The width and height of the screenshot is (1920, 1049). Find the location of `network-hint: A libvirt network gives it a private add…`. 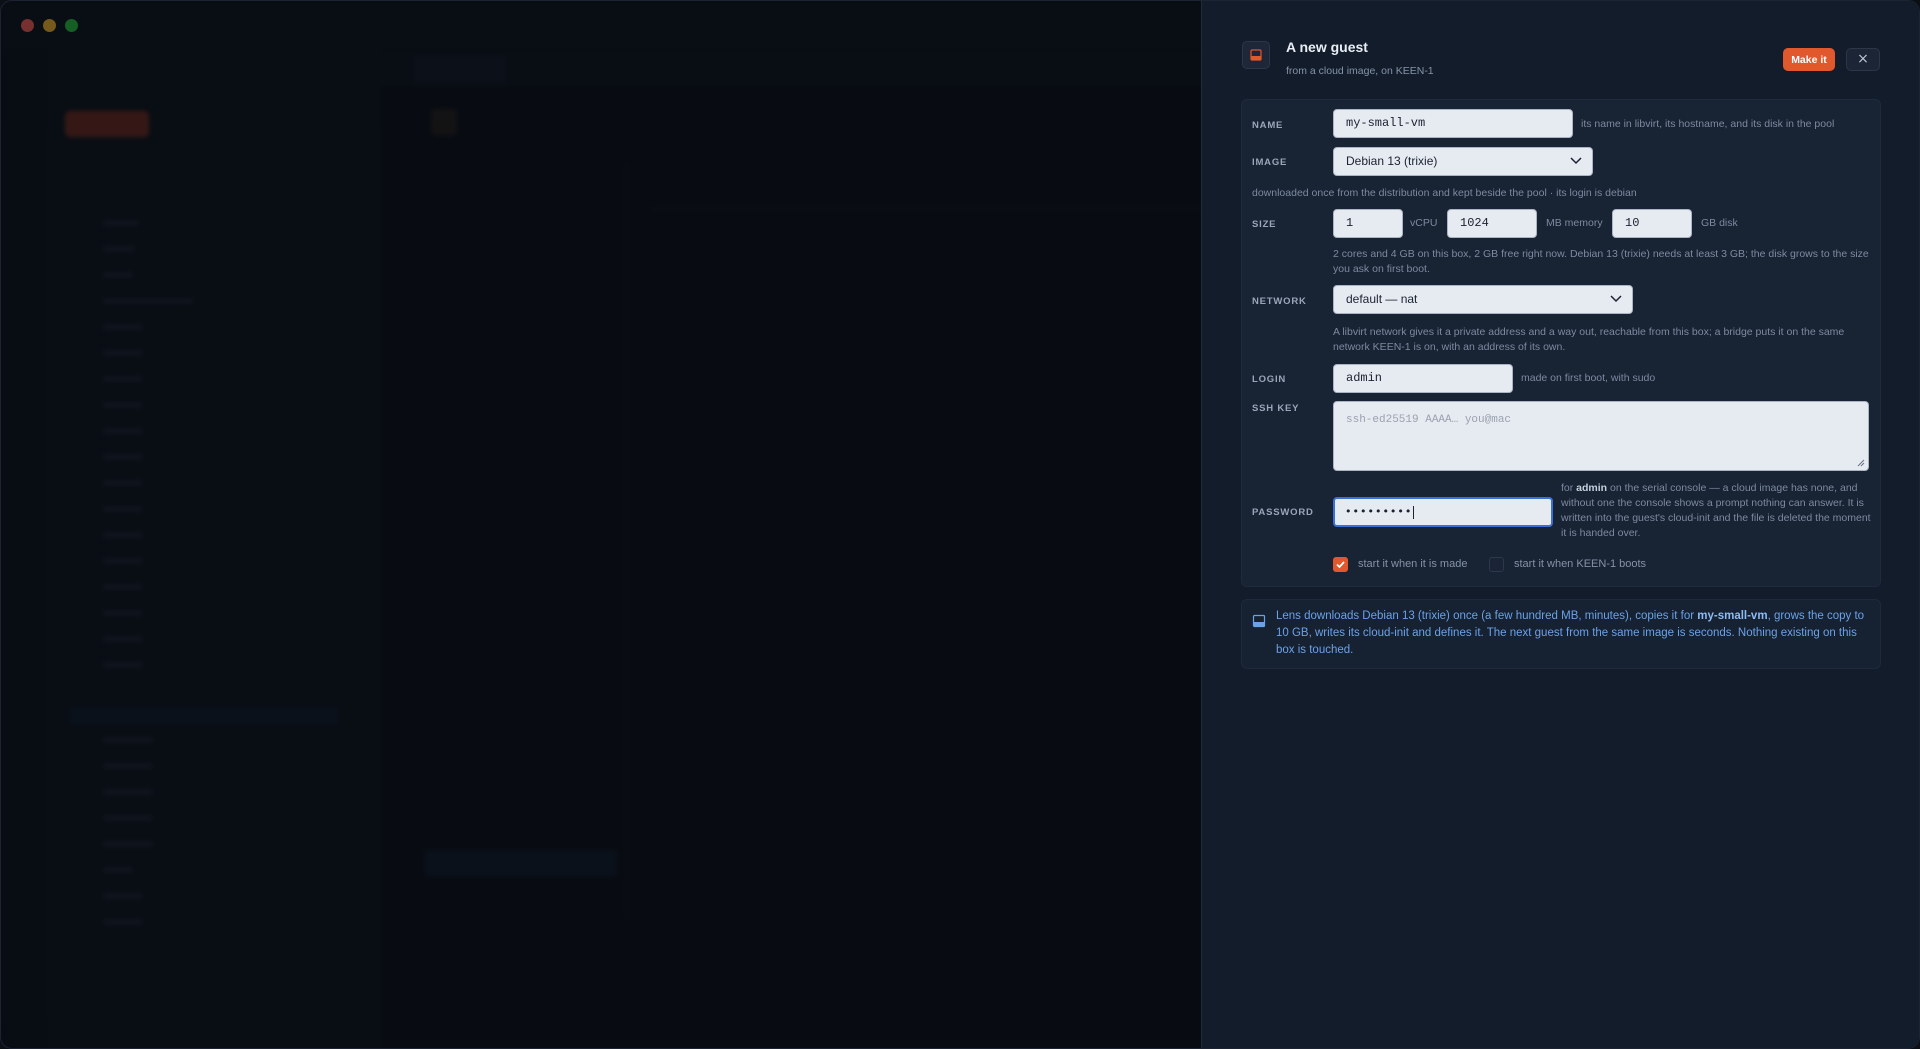

network-hint: A libvirt network gives it a private add… is located at coordinates (1589, 339).